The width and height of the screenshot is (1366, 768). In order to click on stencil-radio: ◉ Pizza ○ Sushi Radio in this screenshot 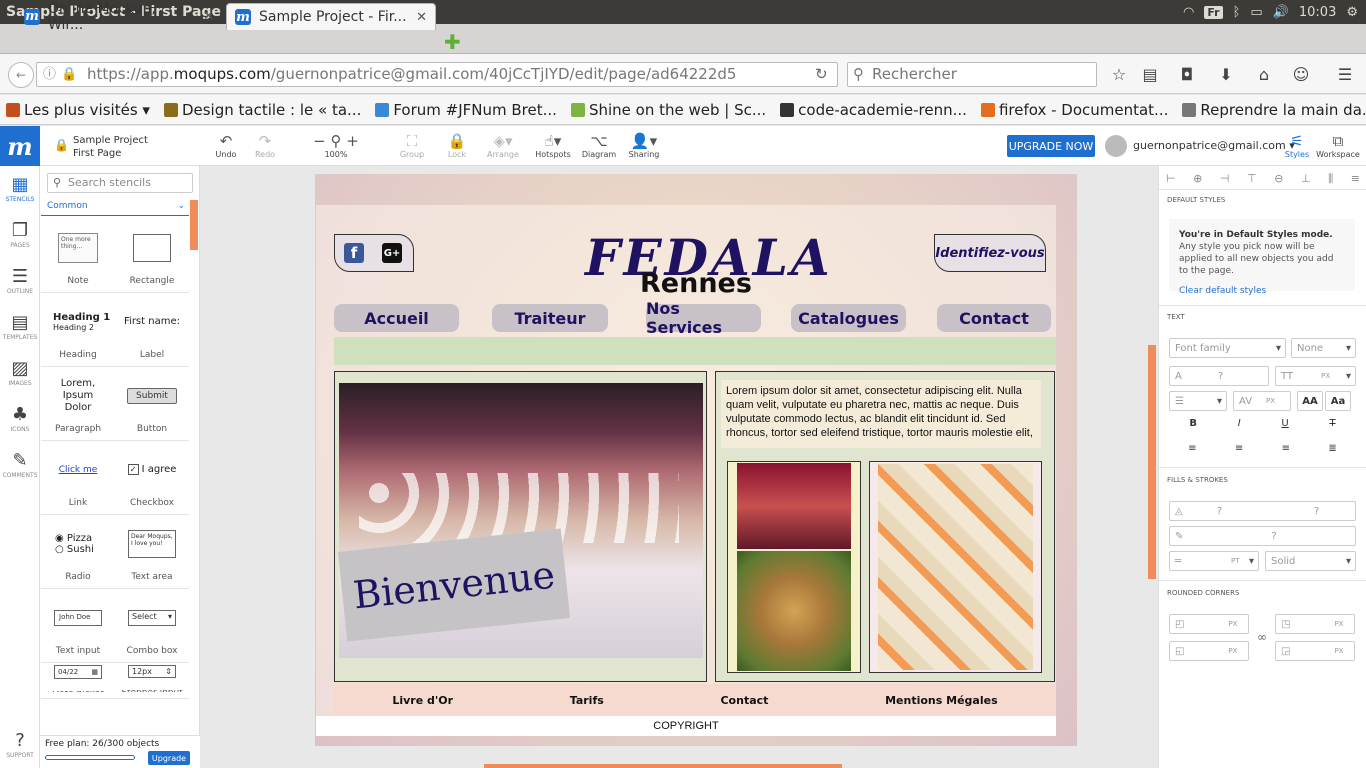, I will do `click(78, 552)`.